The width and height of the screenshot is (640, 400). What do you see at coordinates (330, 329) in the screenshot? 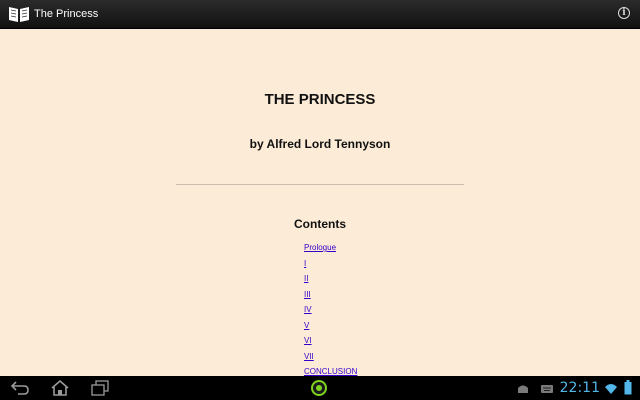
I see `toc-item: V` at bounding box center [330, 329].